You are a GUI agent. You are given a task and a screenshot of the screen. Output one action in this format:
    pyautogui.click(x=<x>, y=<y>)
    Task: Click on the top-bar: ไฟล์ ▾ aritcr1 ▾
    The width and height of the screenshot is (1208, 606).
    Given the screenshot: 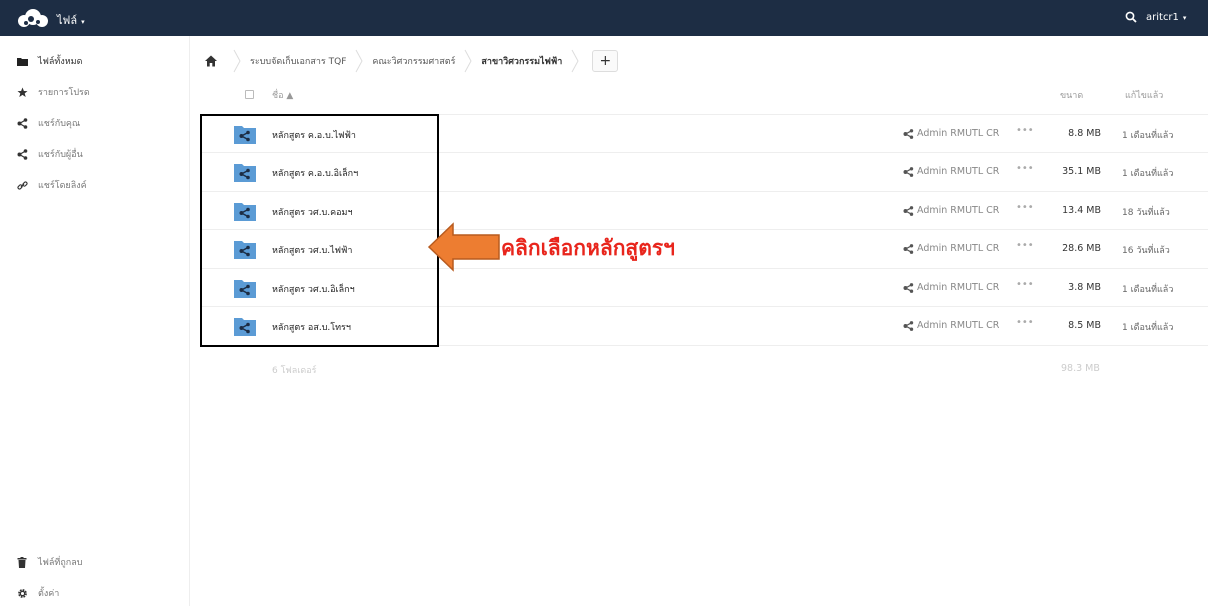 What is the action you would take?
    pyautogui.click(x=604, y=18)
    